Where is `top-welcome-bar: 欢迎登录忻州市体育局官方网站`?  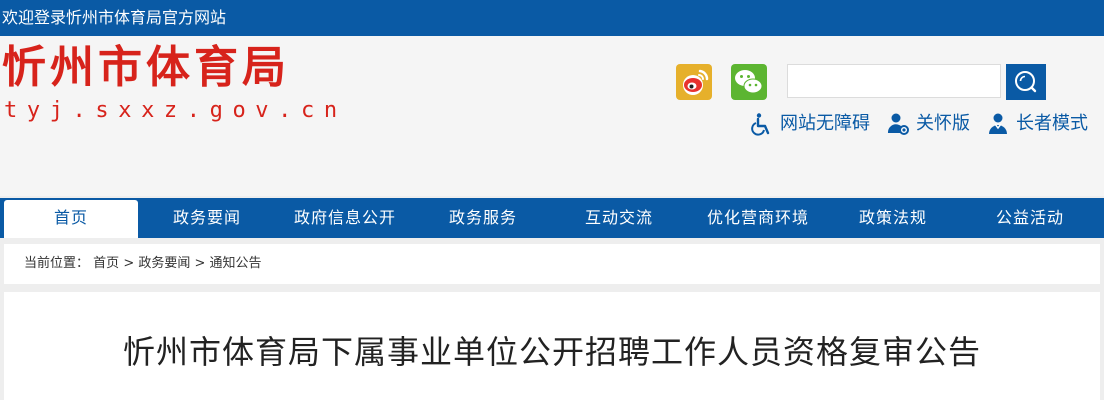
top-welcome-bar: 欢迎登录忻州市体育局官方网站 is located at coordinates (552, 18).